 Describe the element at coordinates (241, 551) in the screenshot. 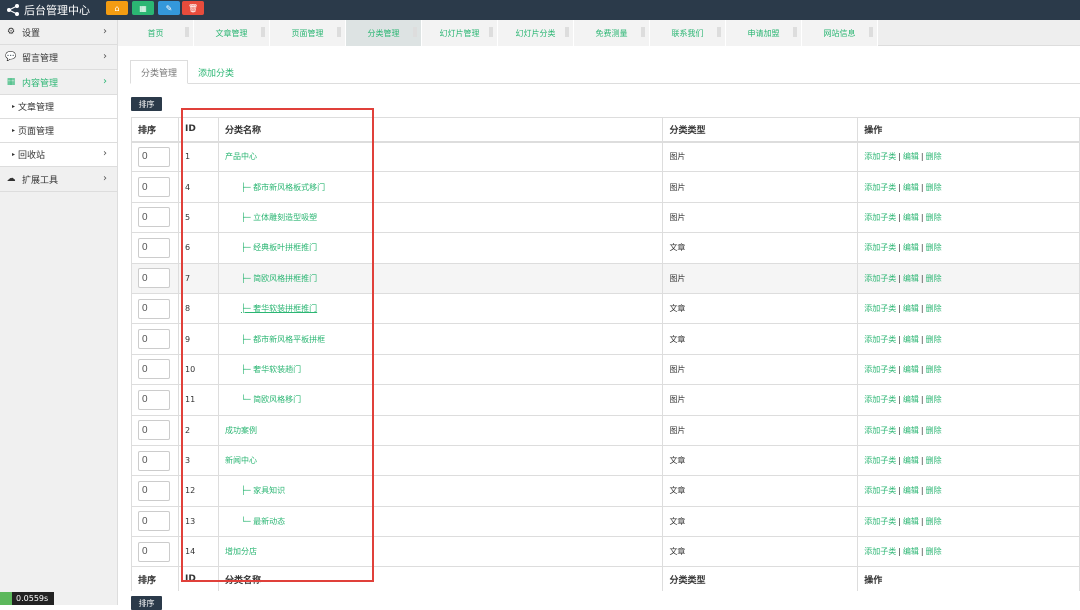

I see `category-name-link: 增加分店` at that location.